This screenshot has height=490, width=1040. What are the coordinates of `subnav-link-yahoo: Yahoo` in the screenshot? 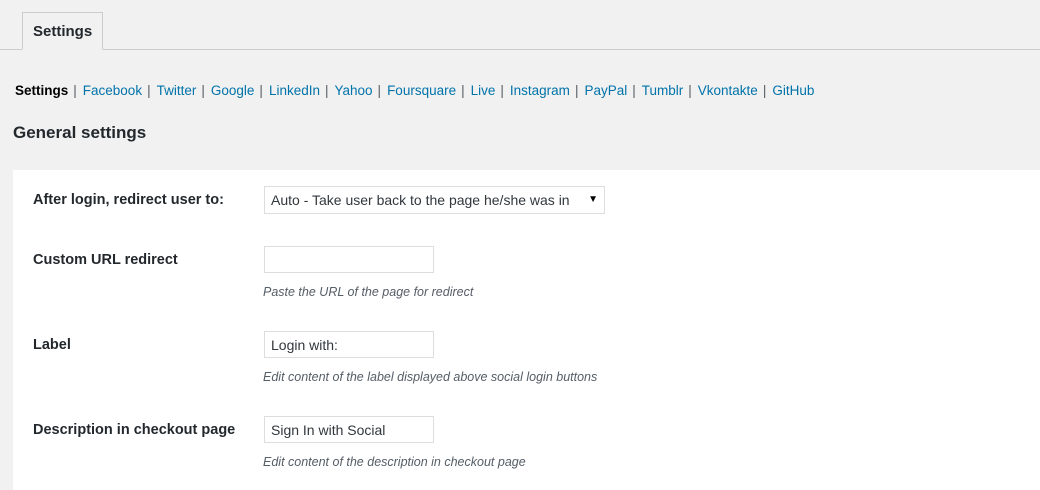 It's located at (354, 90).